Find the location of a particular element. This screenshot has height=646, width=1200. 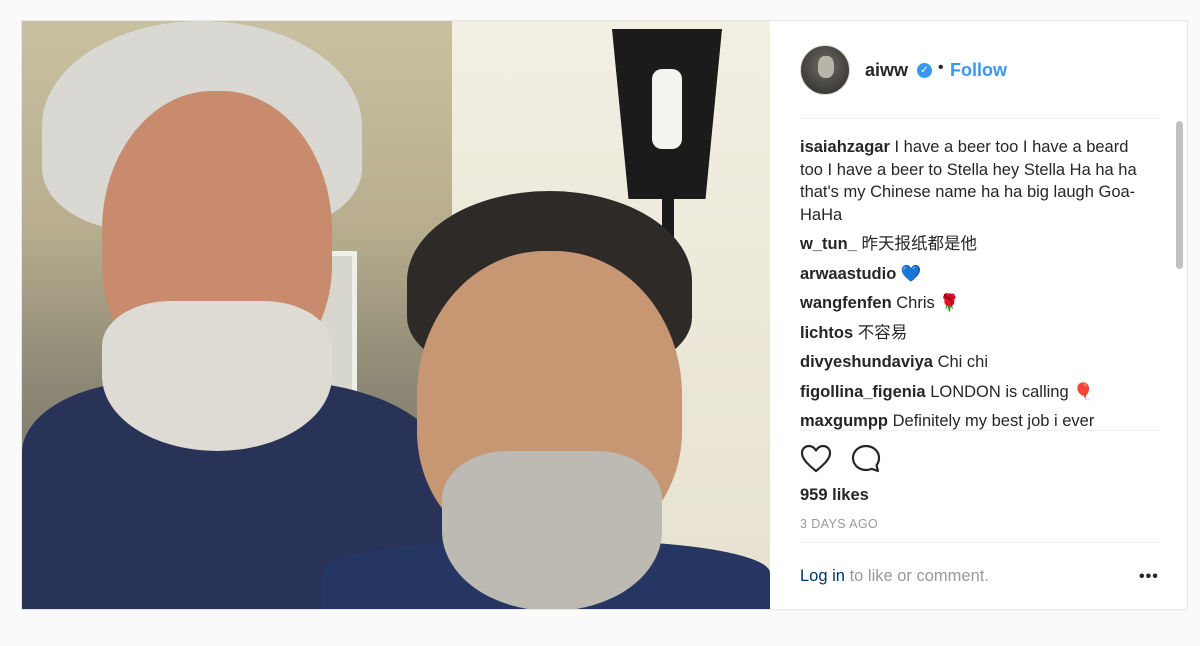

heart-icon is located at coordinates (816, 459).